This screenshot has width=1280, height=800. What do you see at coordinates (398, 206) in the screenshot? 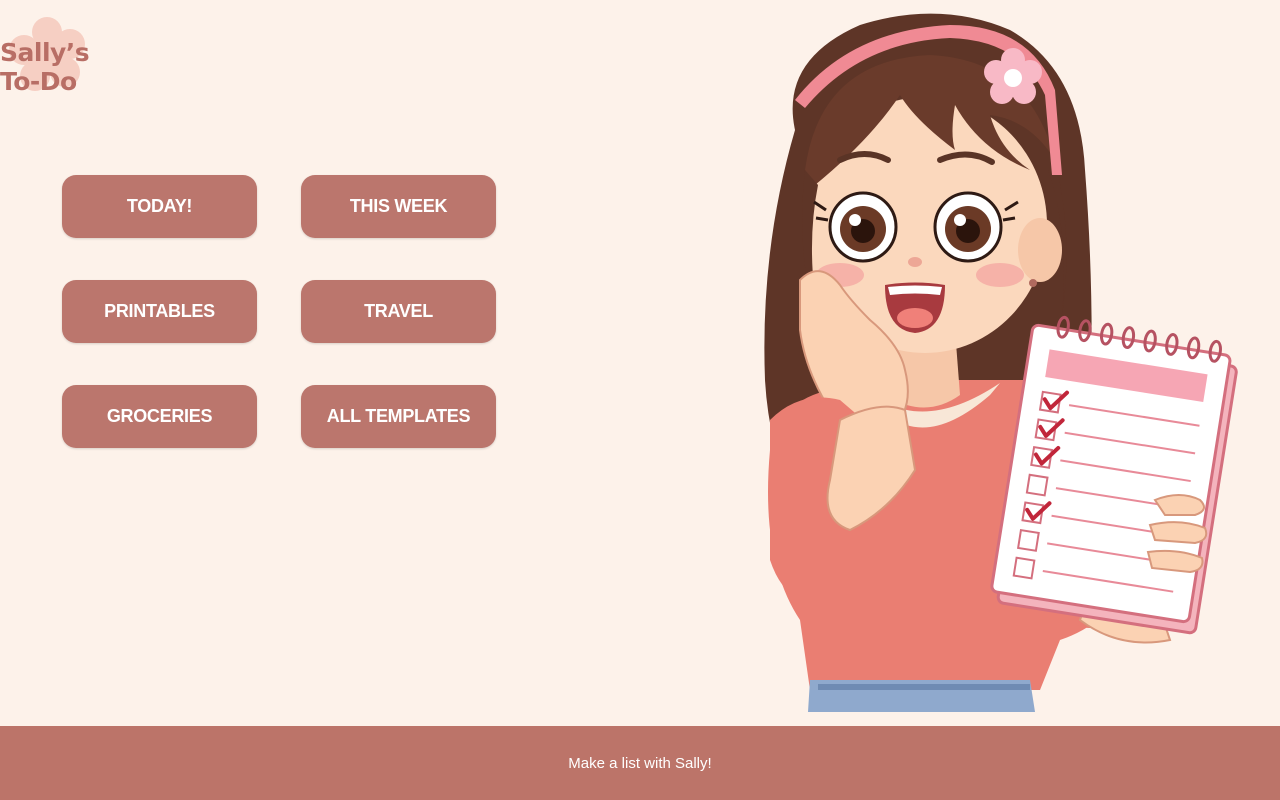
I see `this-week-button: THIS WEEK` at bounding box center [398, 206].